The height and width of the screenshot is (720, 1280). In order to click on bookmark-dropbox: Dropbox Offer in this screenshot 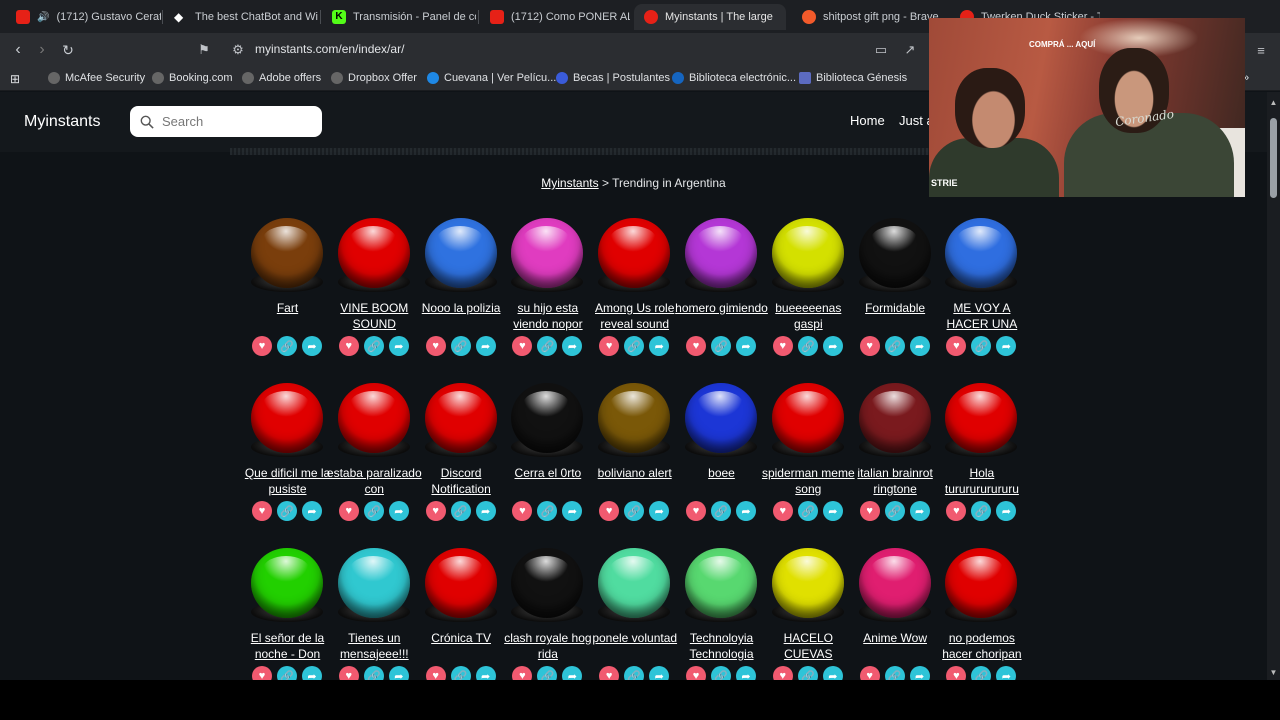, I will do `click(374, 78)`.